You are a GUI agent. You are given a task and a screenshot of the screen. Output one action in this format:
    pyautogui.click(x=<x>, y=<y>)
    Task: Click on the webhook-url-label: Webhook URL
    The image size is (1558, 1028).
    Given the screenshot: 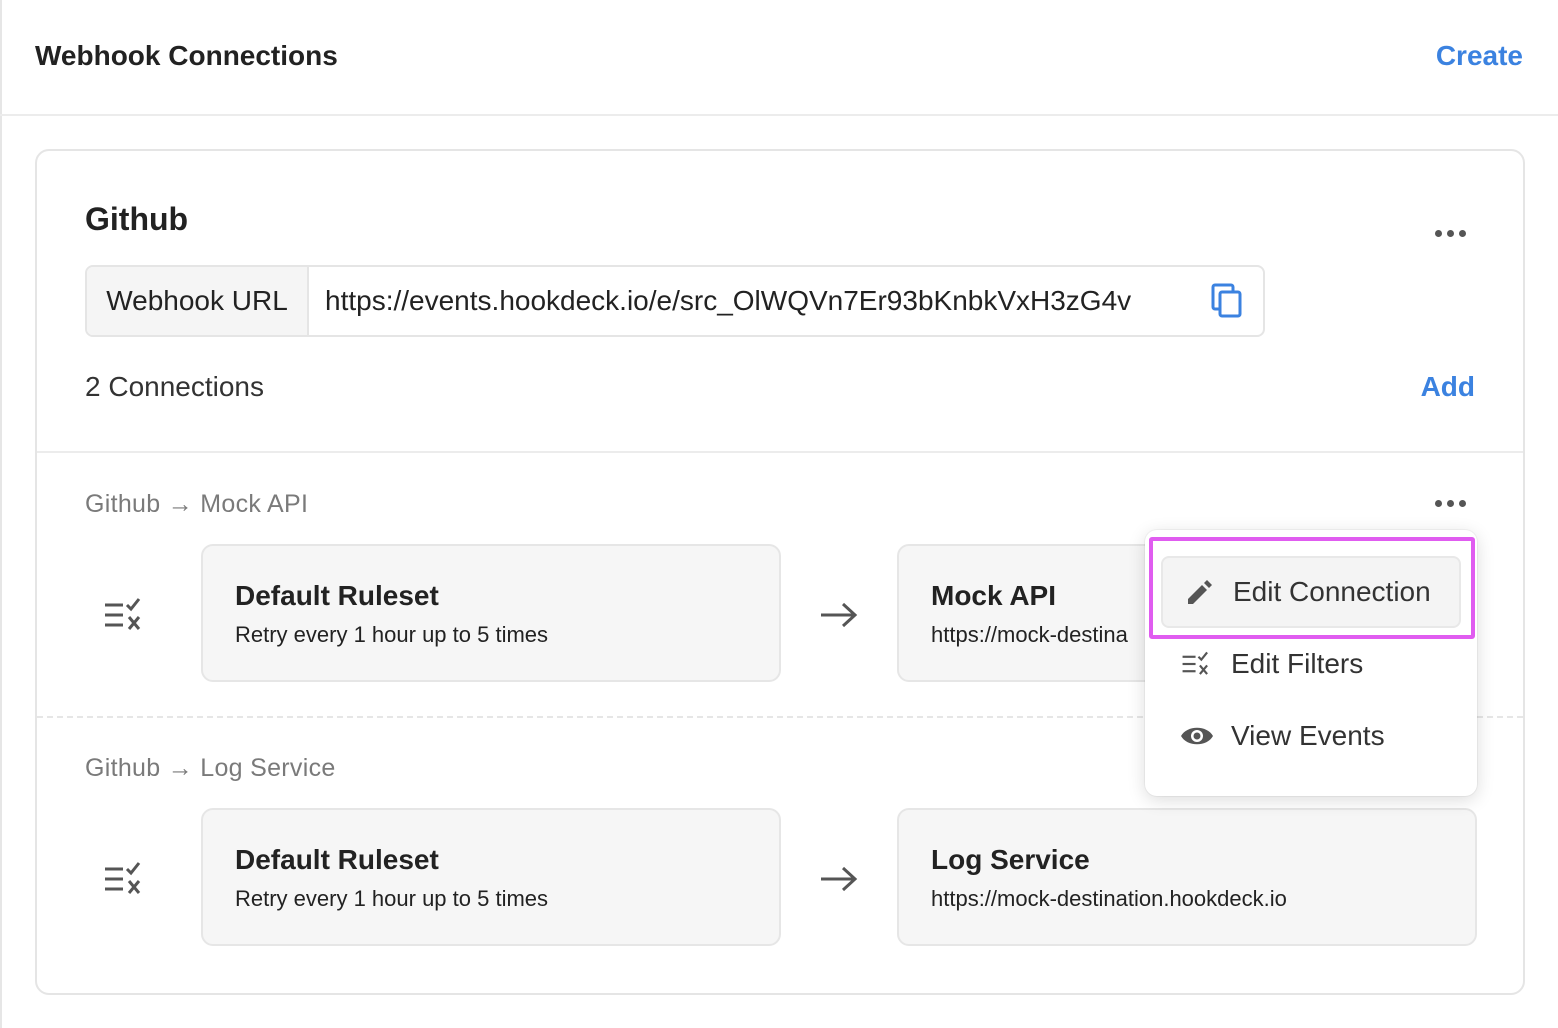 What is the action you would take?
    pyautogui.click(x=198, y=301)
    